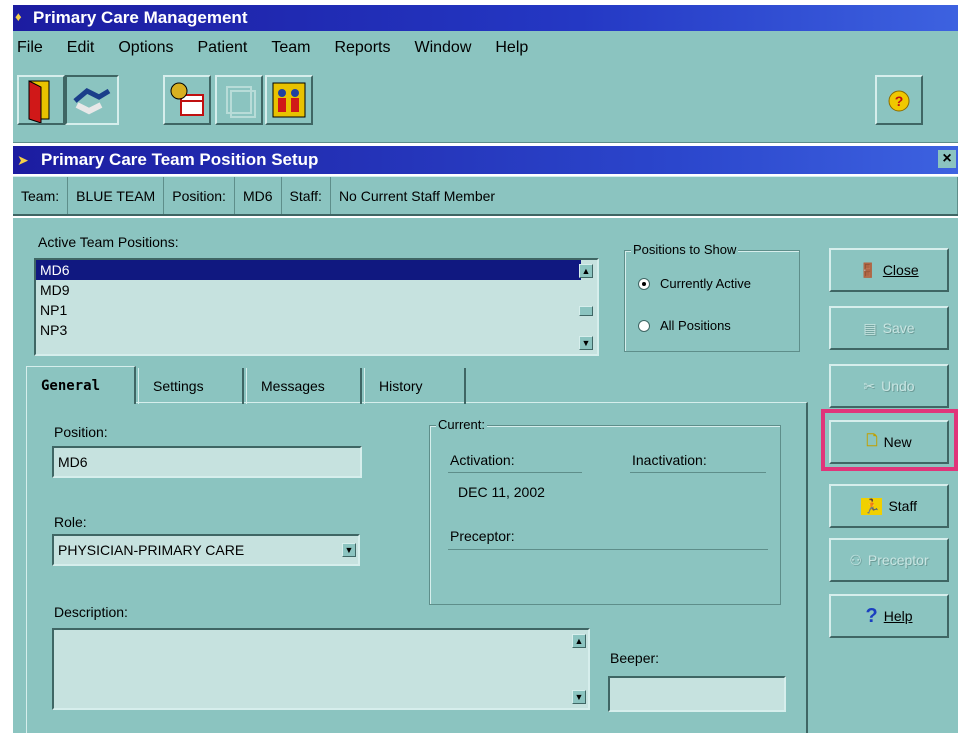 The width and height of the screenshot is (958, 733). Describe the element at coordinates (180, 159) in the screenshot. I see `child-window-title: Primary Care Team Position Setup` at that location.